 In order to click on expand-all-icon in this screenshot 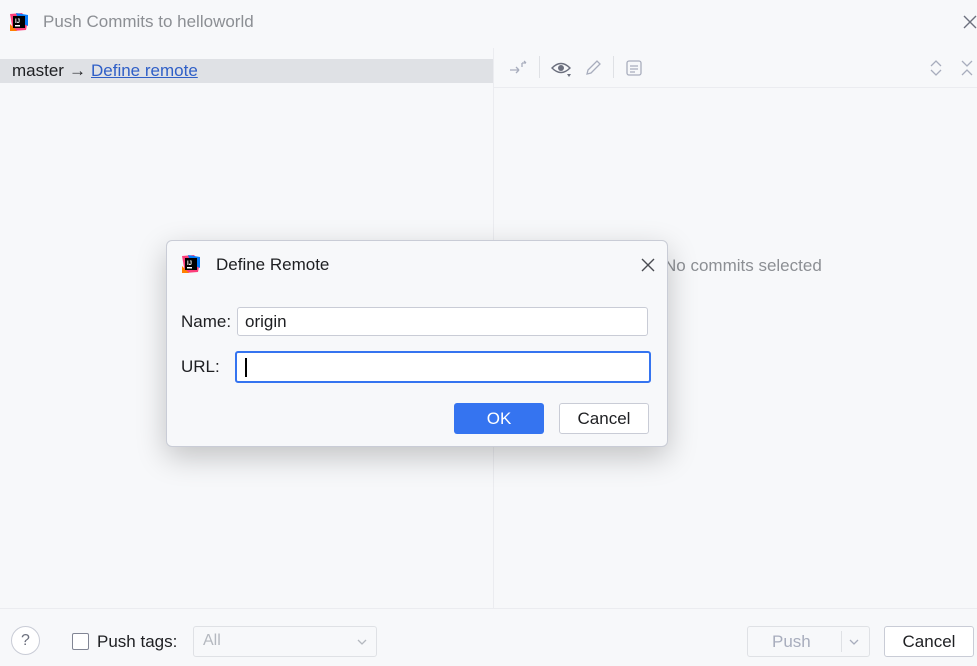, I will do `click(936, 68)`.